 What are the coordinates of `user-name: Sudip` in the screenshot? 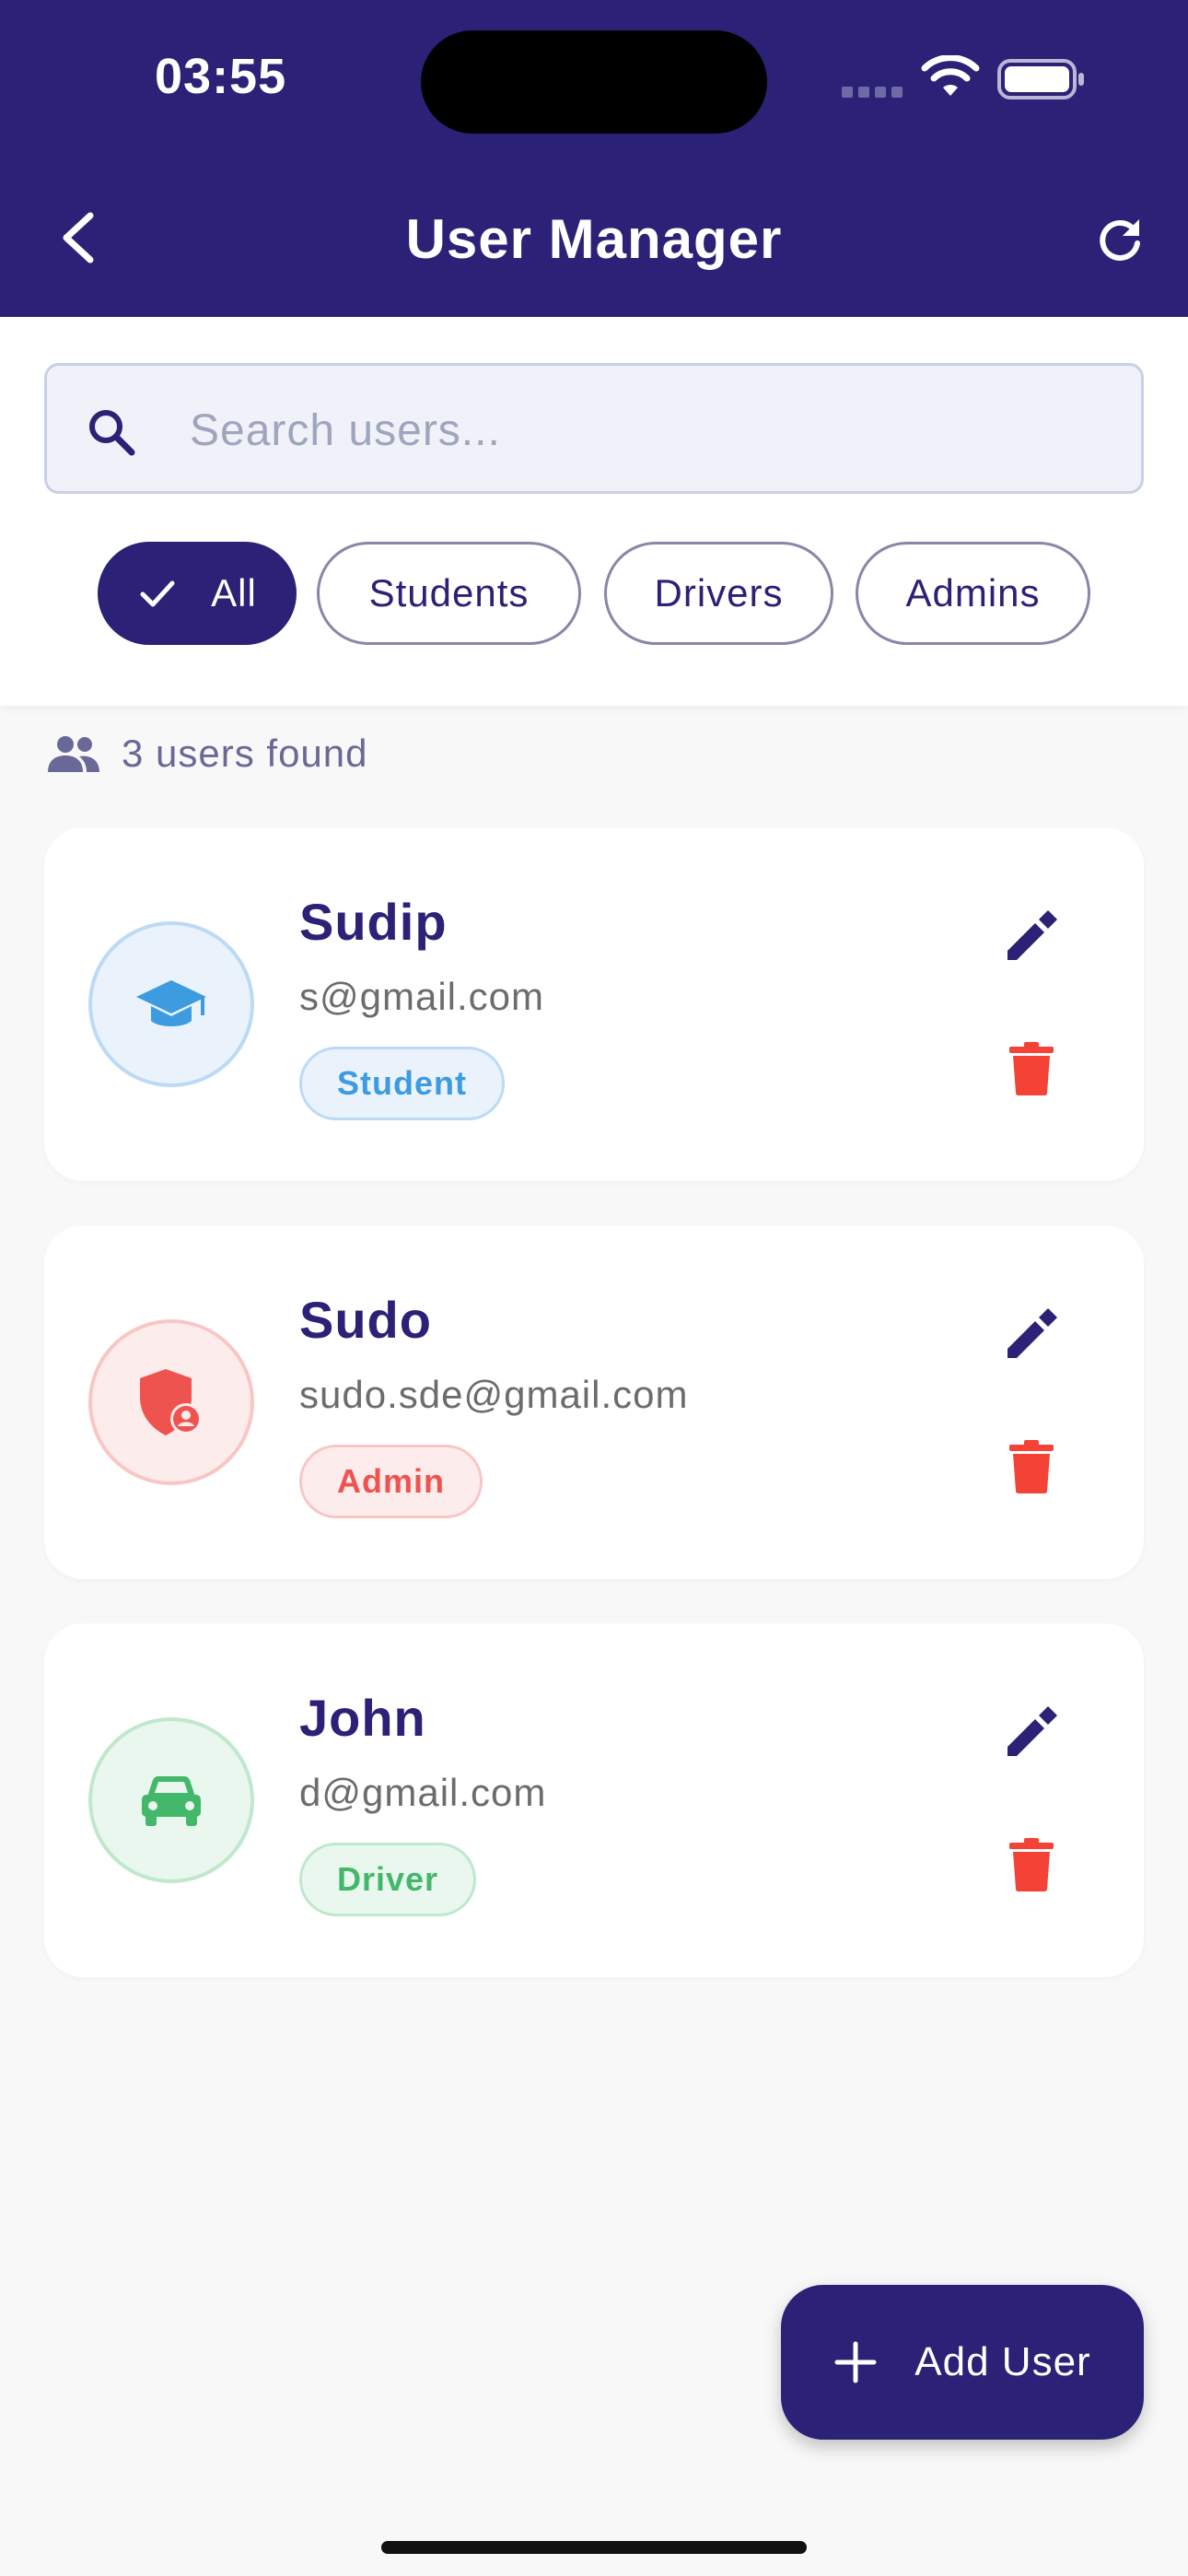 It's located at (373, 922).